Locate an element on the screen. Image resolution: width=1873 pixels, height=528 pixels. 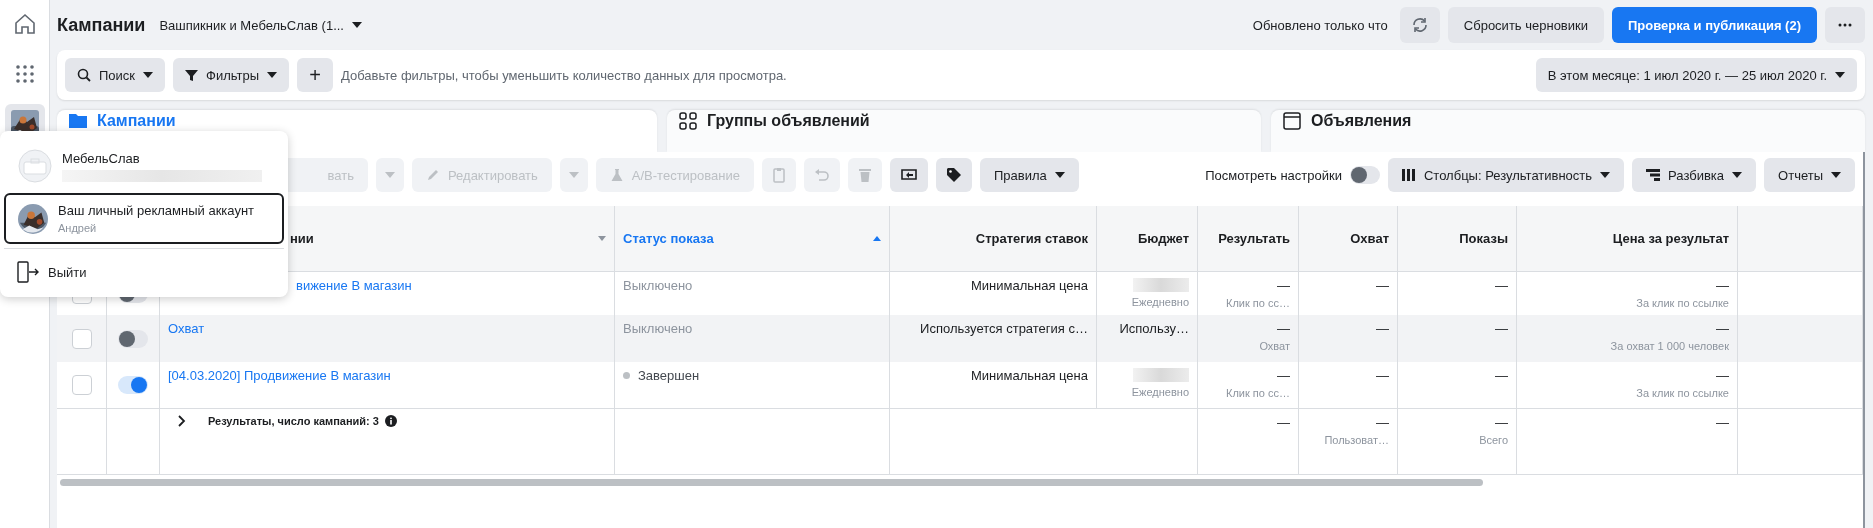
chevron-right-icon is located at coordinates (182, 421).